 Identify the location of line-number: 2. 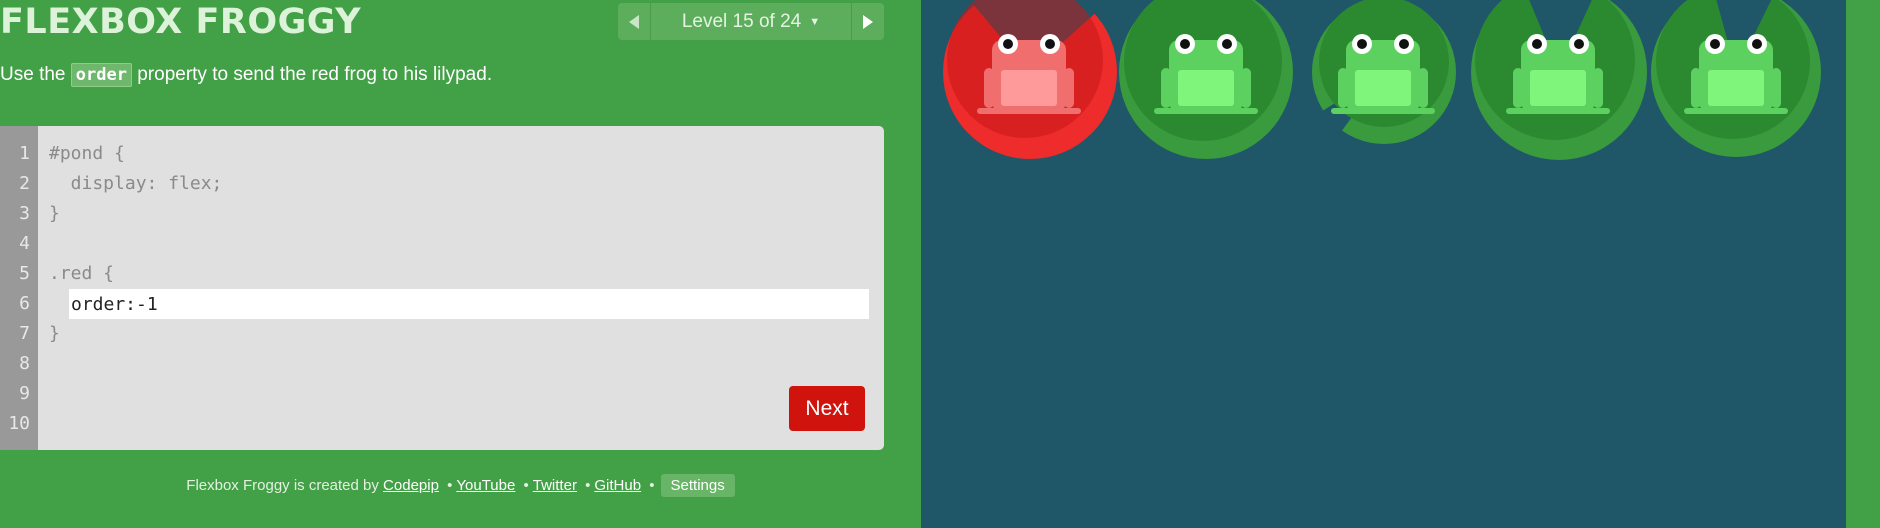
(24, 183).